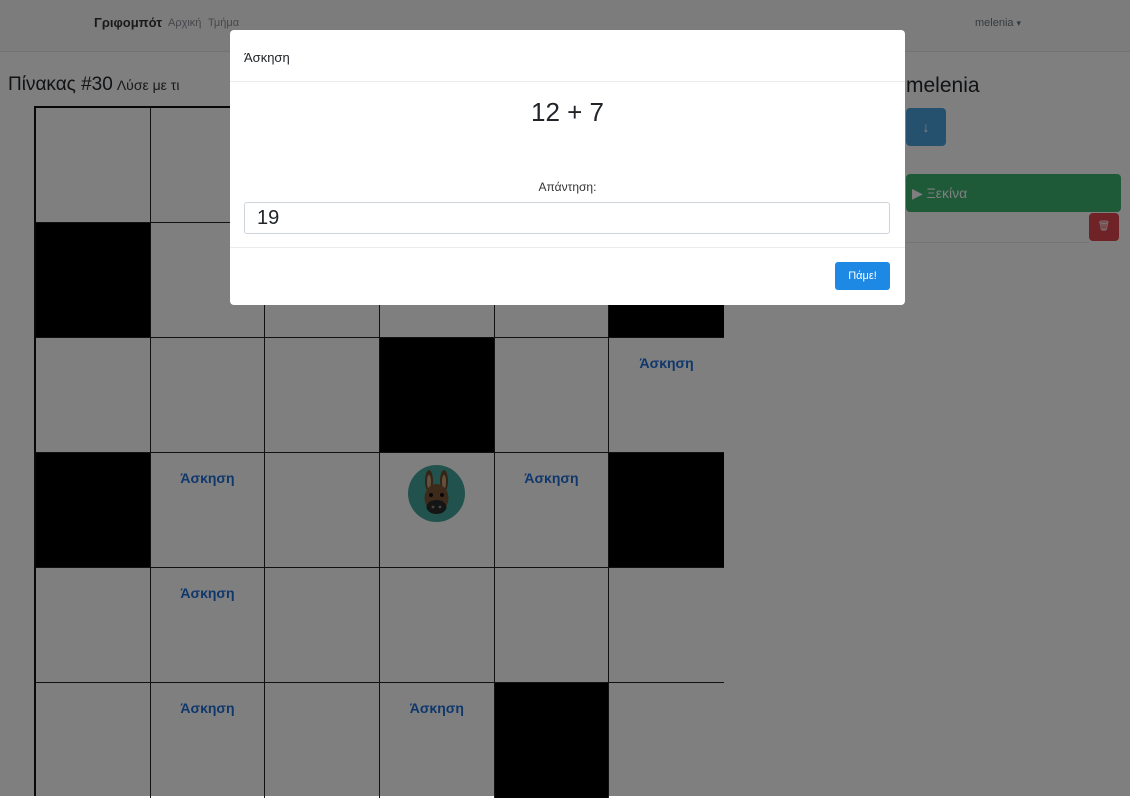 The height and width of the screenshot is (798, 1130). Describe the element at coordinates (567, 218) in the screenshot. I see `answer-input` at that location.